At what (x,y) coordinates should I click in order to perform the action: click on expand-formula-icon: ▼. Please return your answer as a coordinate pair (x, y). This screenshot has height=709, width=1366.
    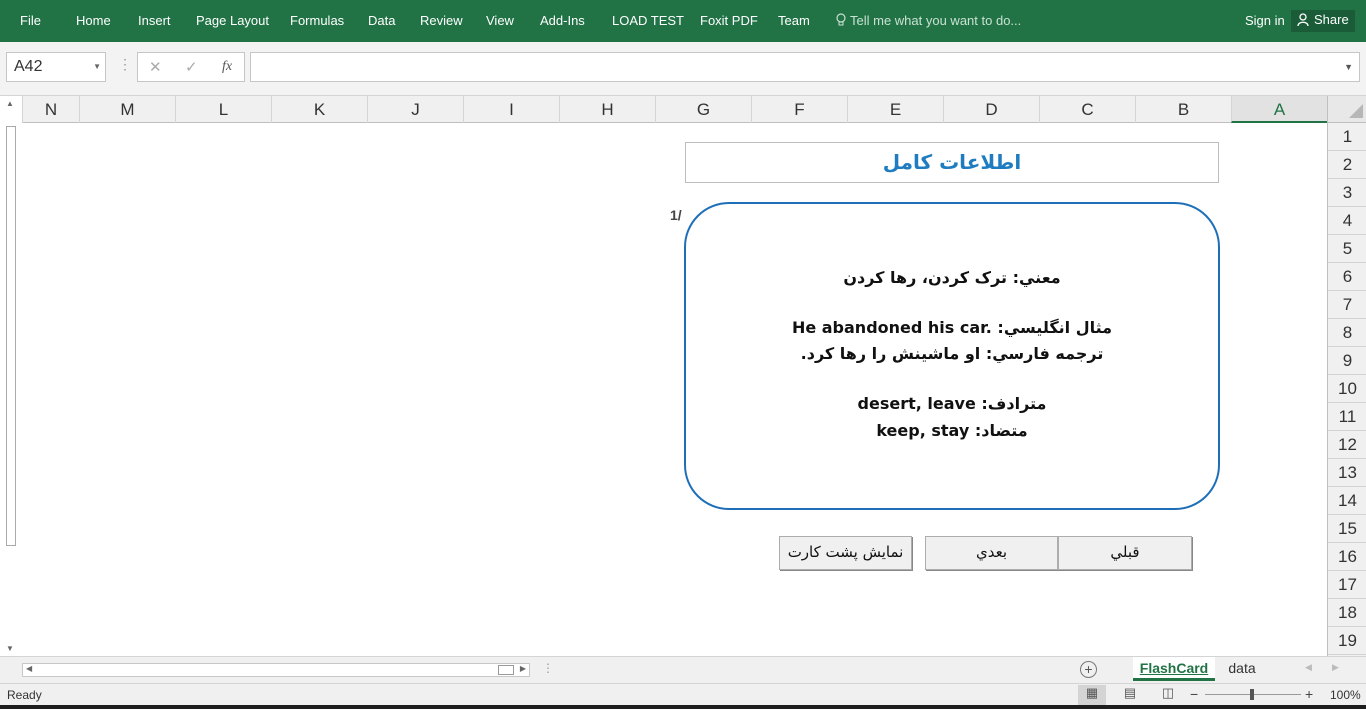
    Looking at the image, I should click on (1348, 67).